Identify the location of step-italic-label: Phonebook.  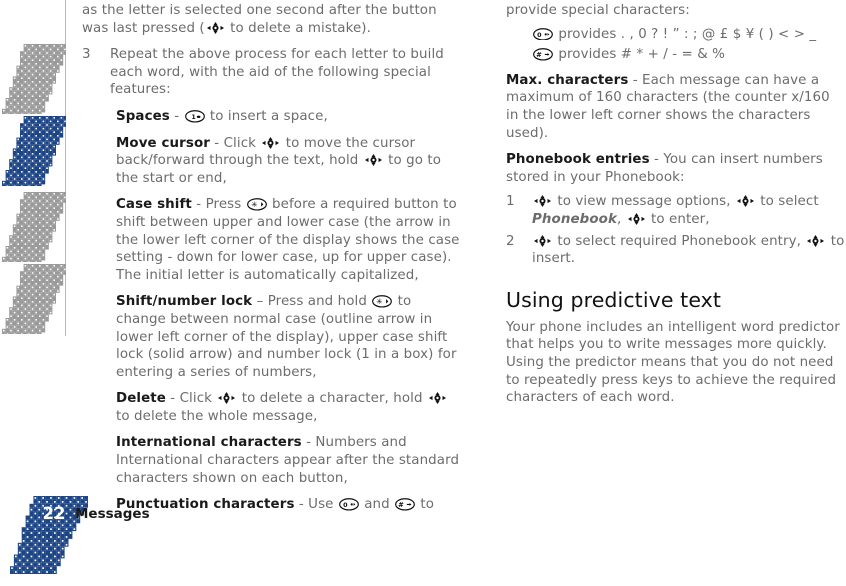
(574, 219).